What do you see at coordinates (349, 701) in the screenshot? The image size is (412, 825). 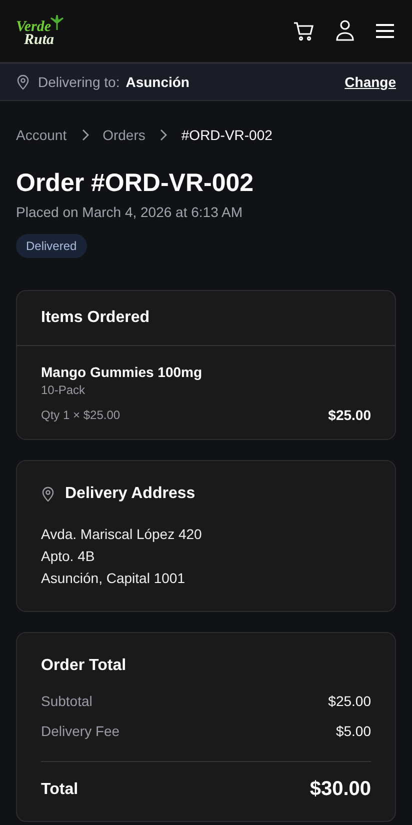 I see `summary-value: $25.00` at bounding box center [349, 701].